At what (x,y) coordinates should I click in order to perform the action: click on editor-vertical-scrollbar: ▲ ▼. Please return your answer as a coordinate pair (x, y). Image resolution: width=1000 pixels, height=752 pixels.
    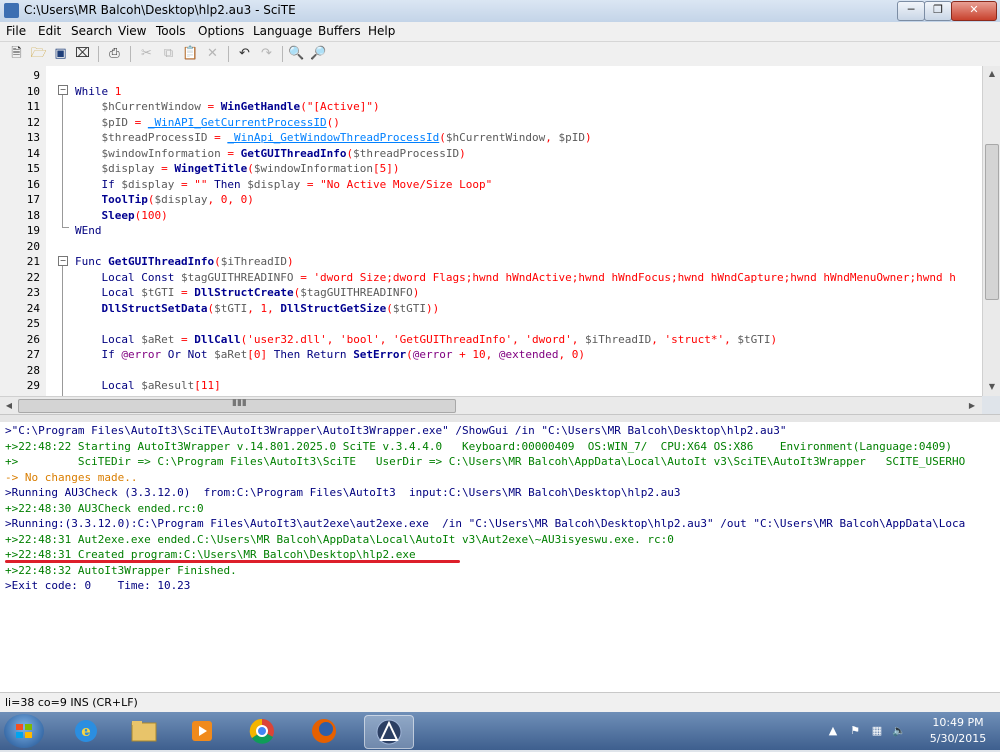
    Looking at the image, I should click on (991, 231).